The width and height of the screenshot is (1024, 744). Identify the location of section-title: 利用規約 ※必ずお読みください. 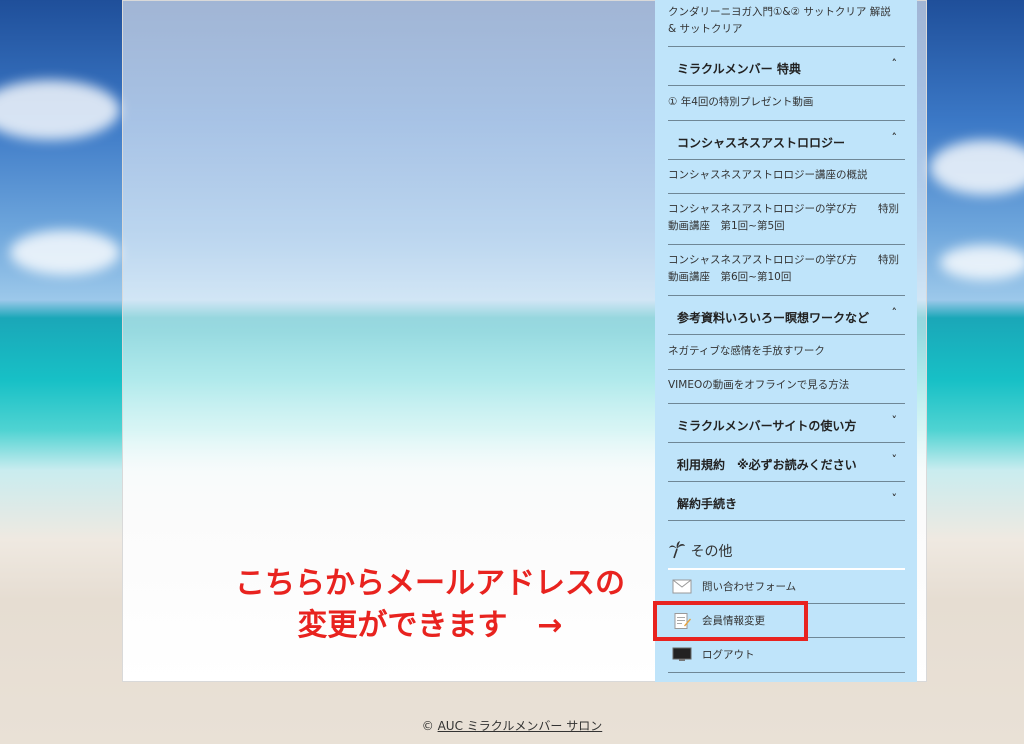
(767, 465).